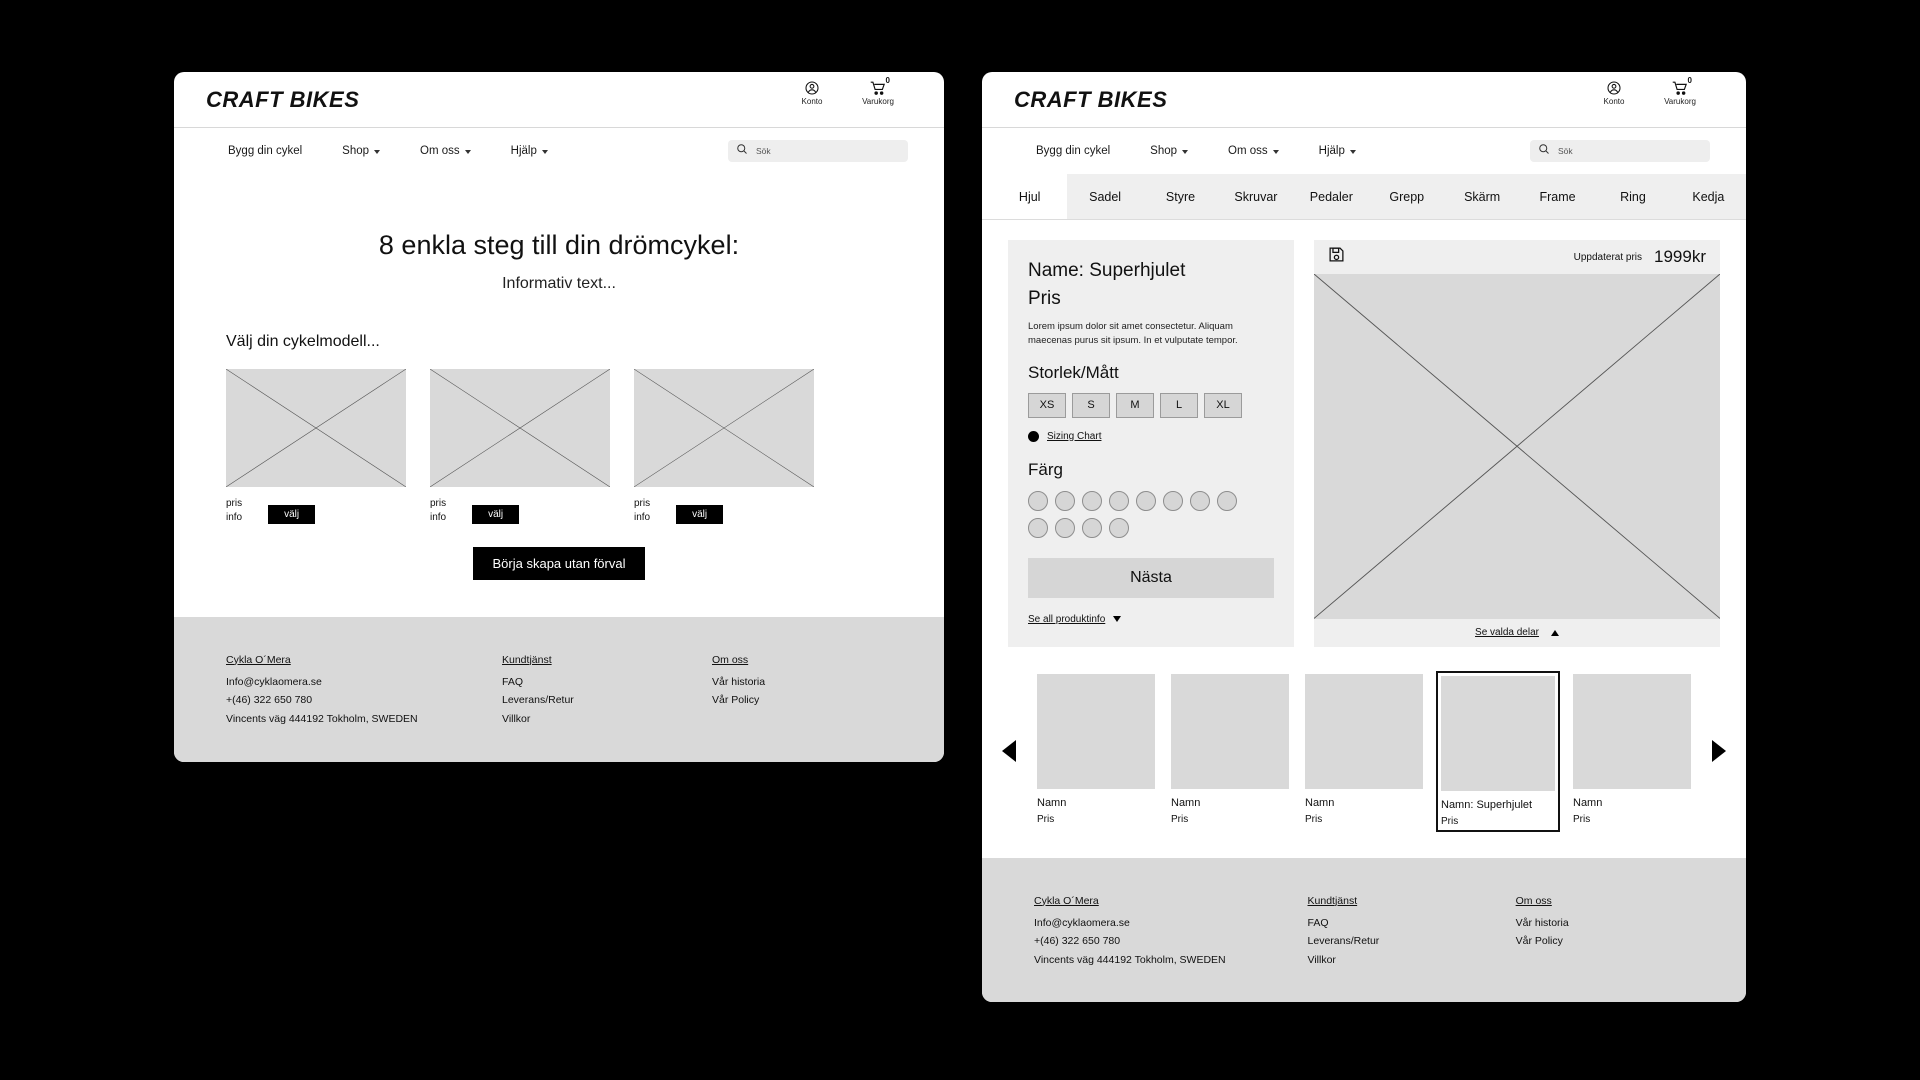 The image size is (1920, 1080). I want to click on carousel-item-selected: Namn: Superhjulet Pris, so click(1498, 751).